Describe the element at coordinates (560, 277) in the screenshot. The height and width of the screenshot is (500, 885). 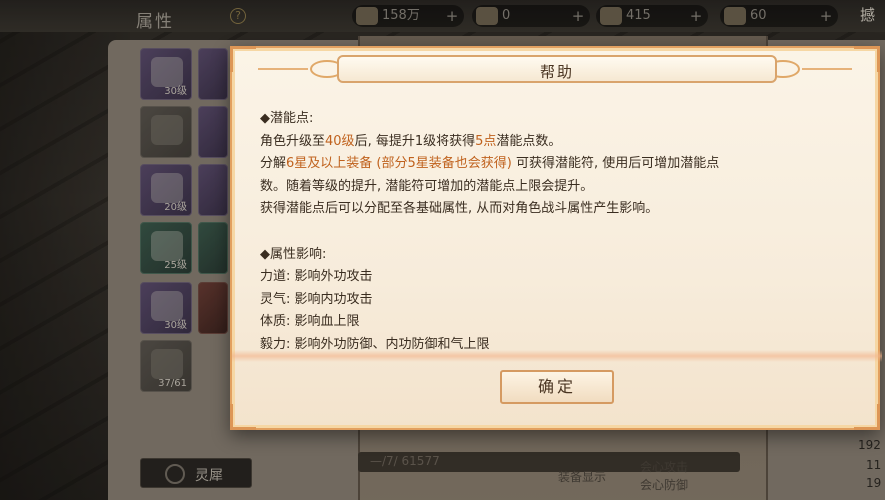
I see `help-line: 力道: 影响外功攻击` at that location.